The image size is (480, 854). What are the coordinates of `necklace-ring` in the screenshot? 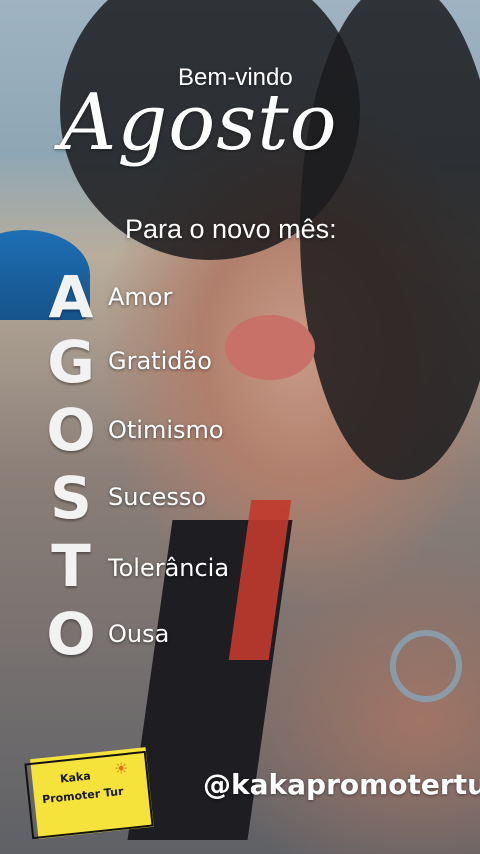 It's located at (426, 666).